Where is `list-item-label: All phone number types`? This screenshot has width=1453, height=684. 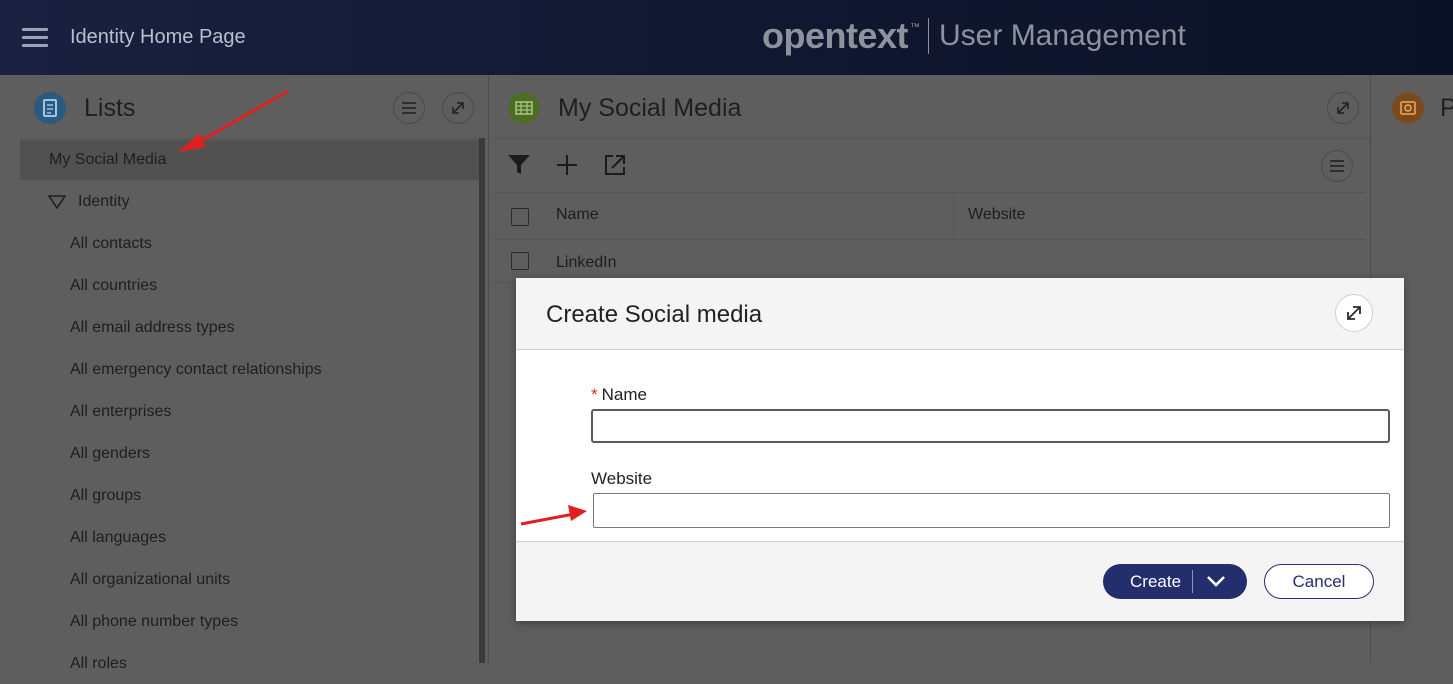 list-item-label: All phone number types is located at coordinates (154, 621).